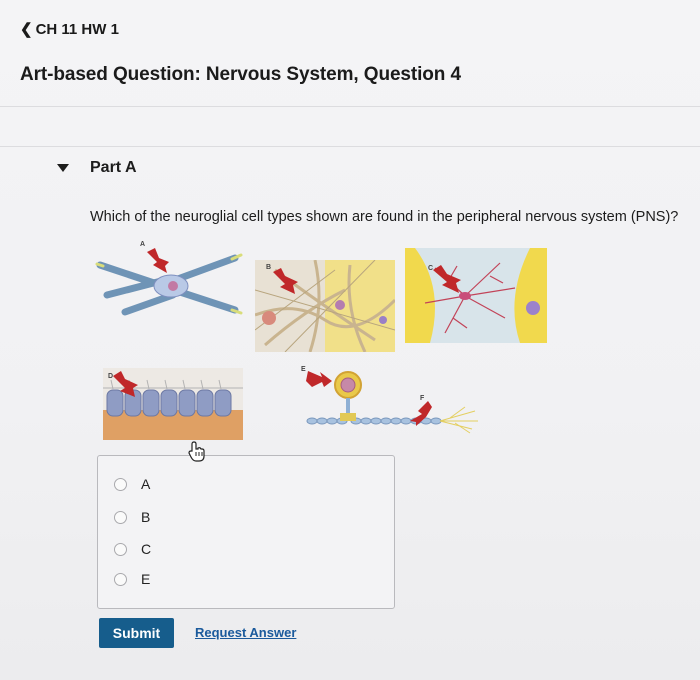 This screenshot has width=700, height=680. What do you see at coordinates (143, 244) in the screenshot?
I see `figure-letter: A` at bounding box center [143, 244].